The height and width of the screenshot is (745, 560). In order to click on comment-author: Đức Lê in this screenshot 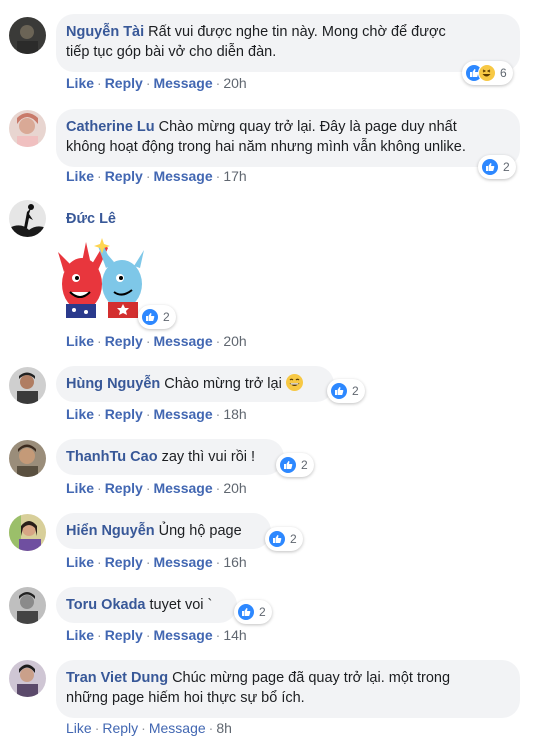, I will do `click(91, 219)`.